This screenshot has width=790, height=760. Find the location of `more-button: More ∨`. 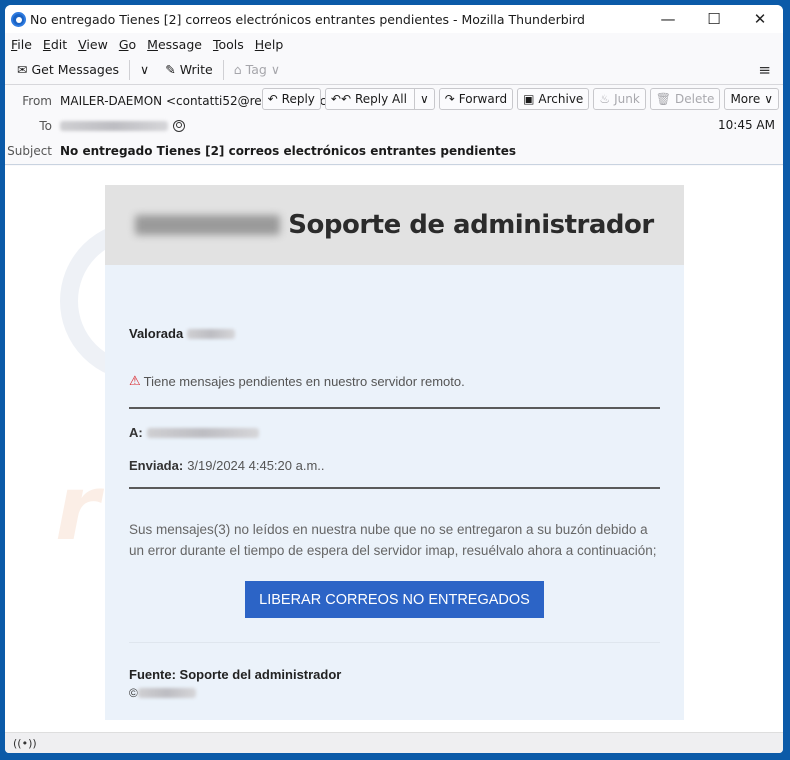

more-button: More ∨ is located at coordinates (751, 99).